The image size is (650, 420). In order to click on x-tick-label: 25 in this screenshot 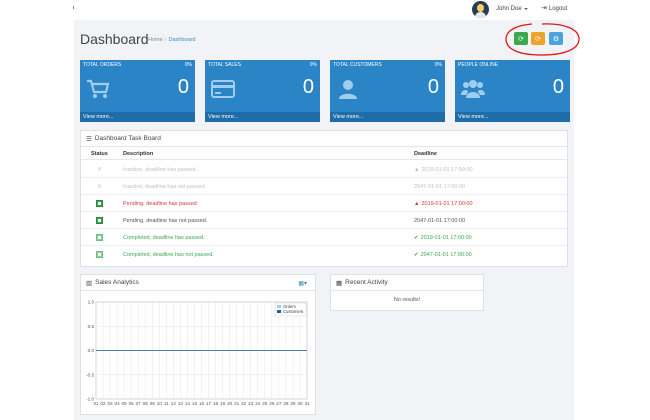, I will do `click(265, 403)`.